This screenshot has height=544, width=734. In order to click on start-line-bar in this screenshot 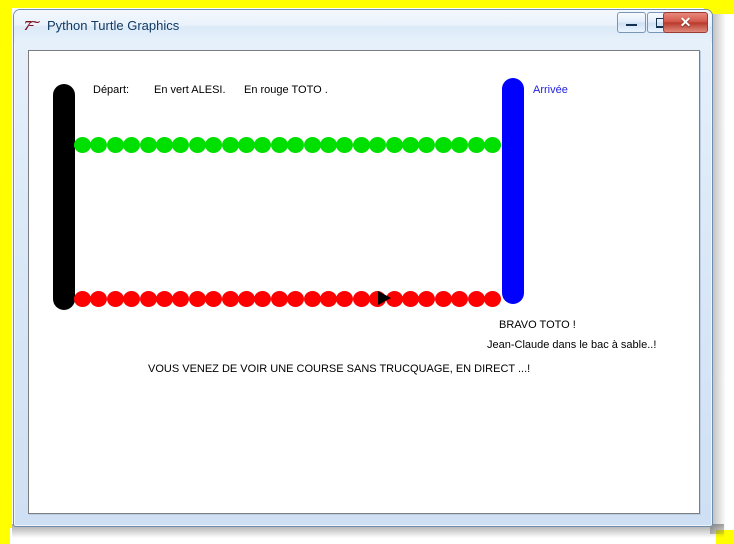, I will do `click(64, 197)`.